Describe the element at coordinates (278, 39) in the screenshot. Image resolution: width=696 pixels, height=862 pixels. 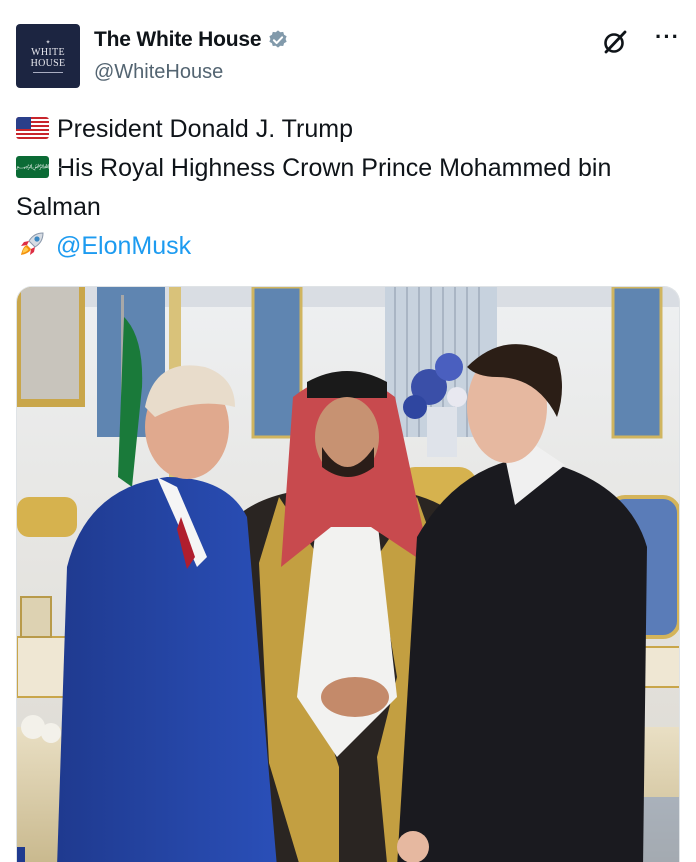
I see `verified-badge-icon` at that location.